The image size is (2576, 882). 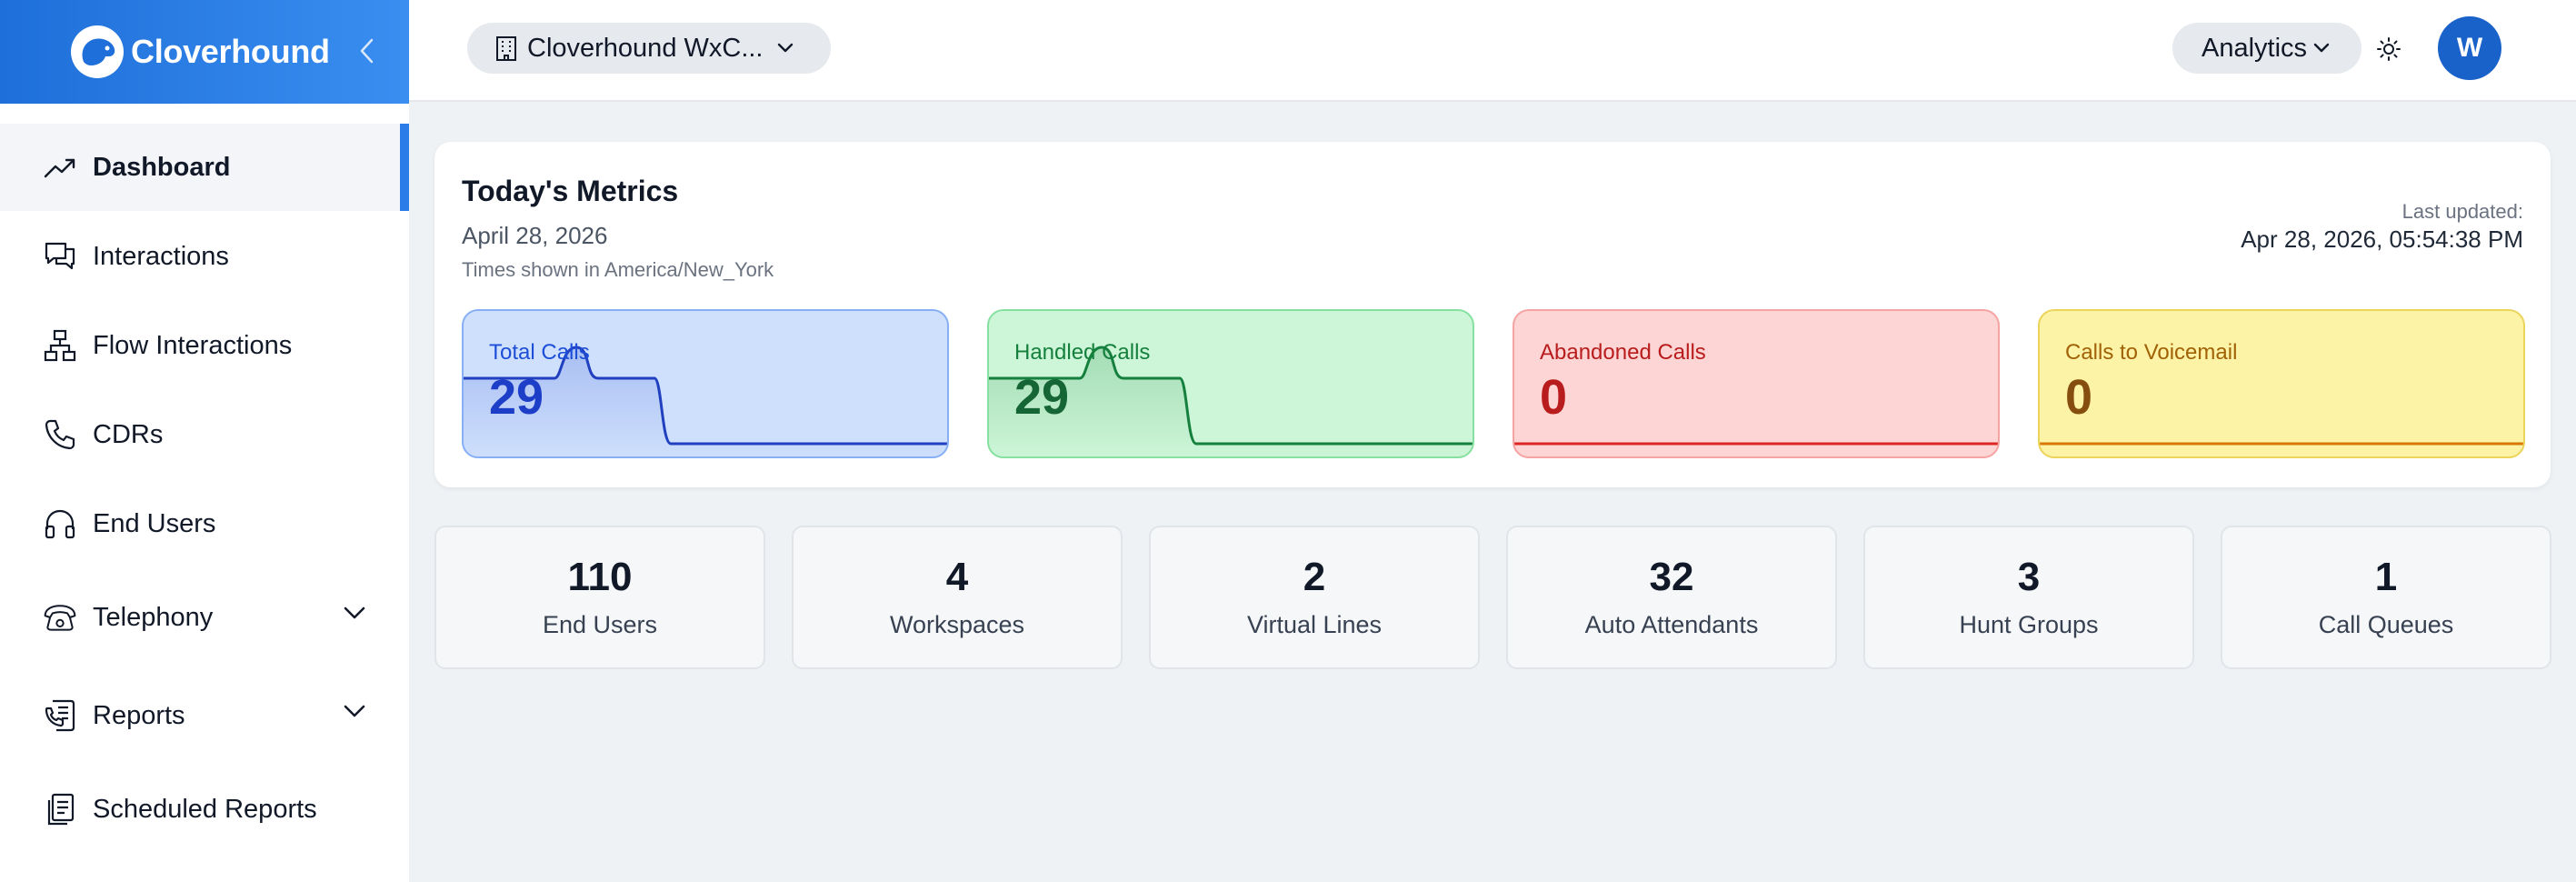 I want to click on stat-value: 1, so click(x=2386, y=577).